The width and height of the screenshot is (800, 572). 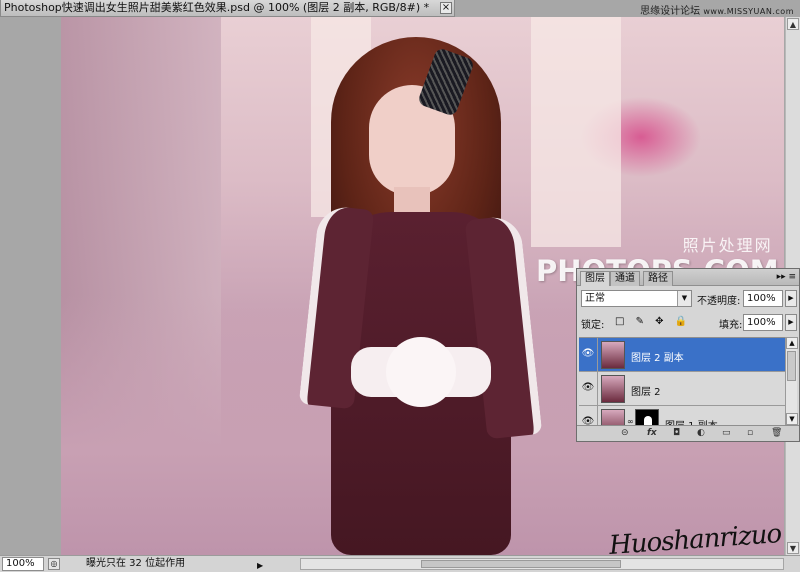 What do you see at coordinates (763, 322) in the screenshot?
I see `fill-input: 100%` at bounding box center [763, 322].